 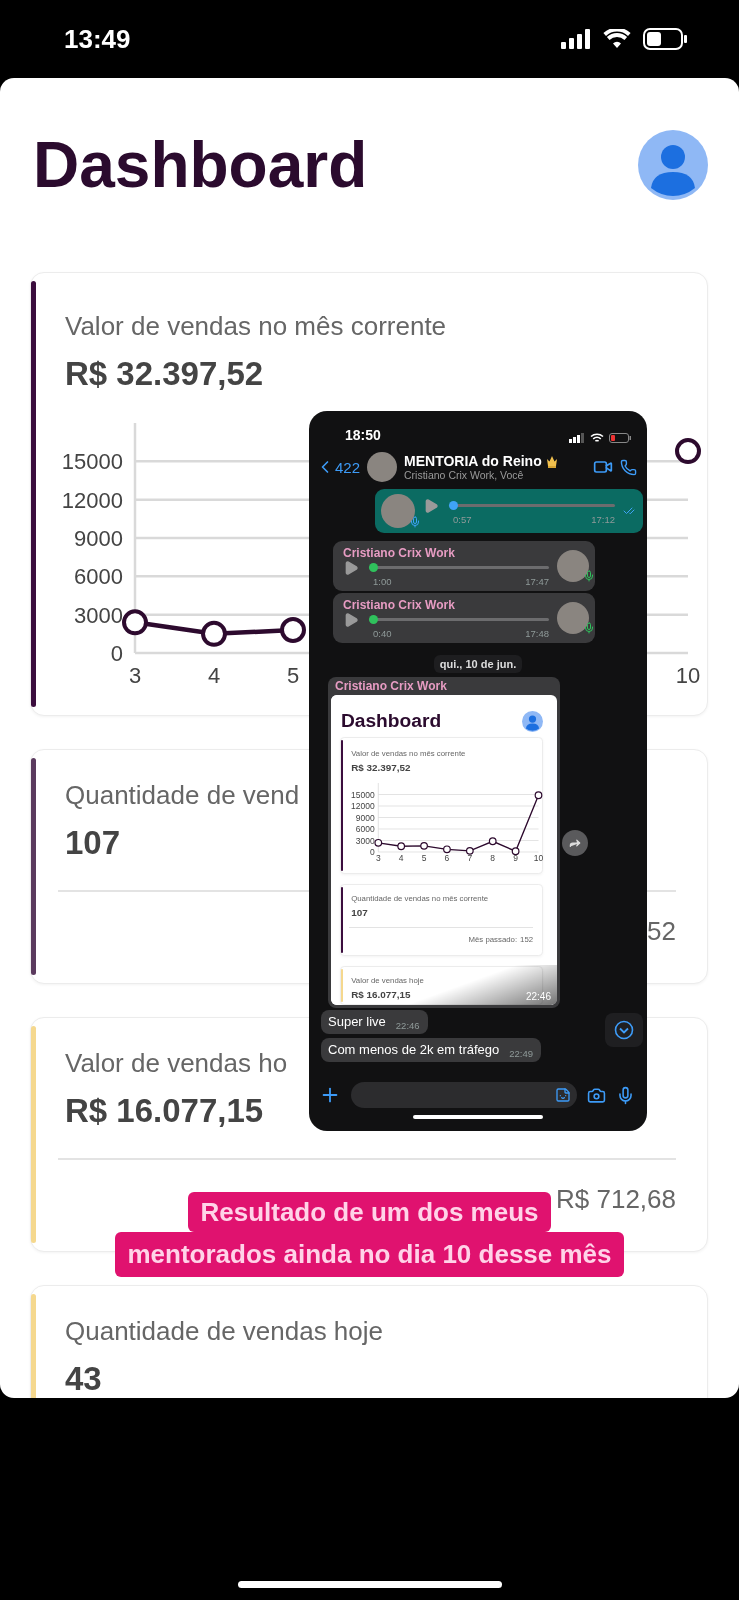 I want to click on footer-text: 52, so click(x=661, y=931).